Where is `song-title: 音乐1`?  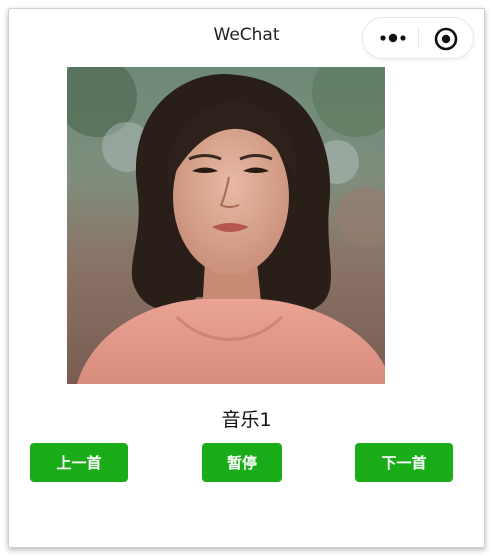
song-title: 音乐1 is located at coordinates (246, 420).